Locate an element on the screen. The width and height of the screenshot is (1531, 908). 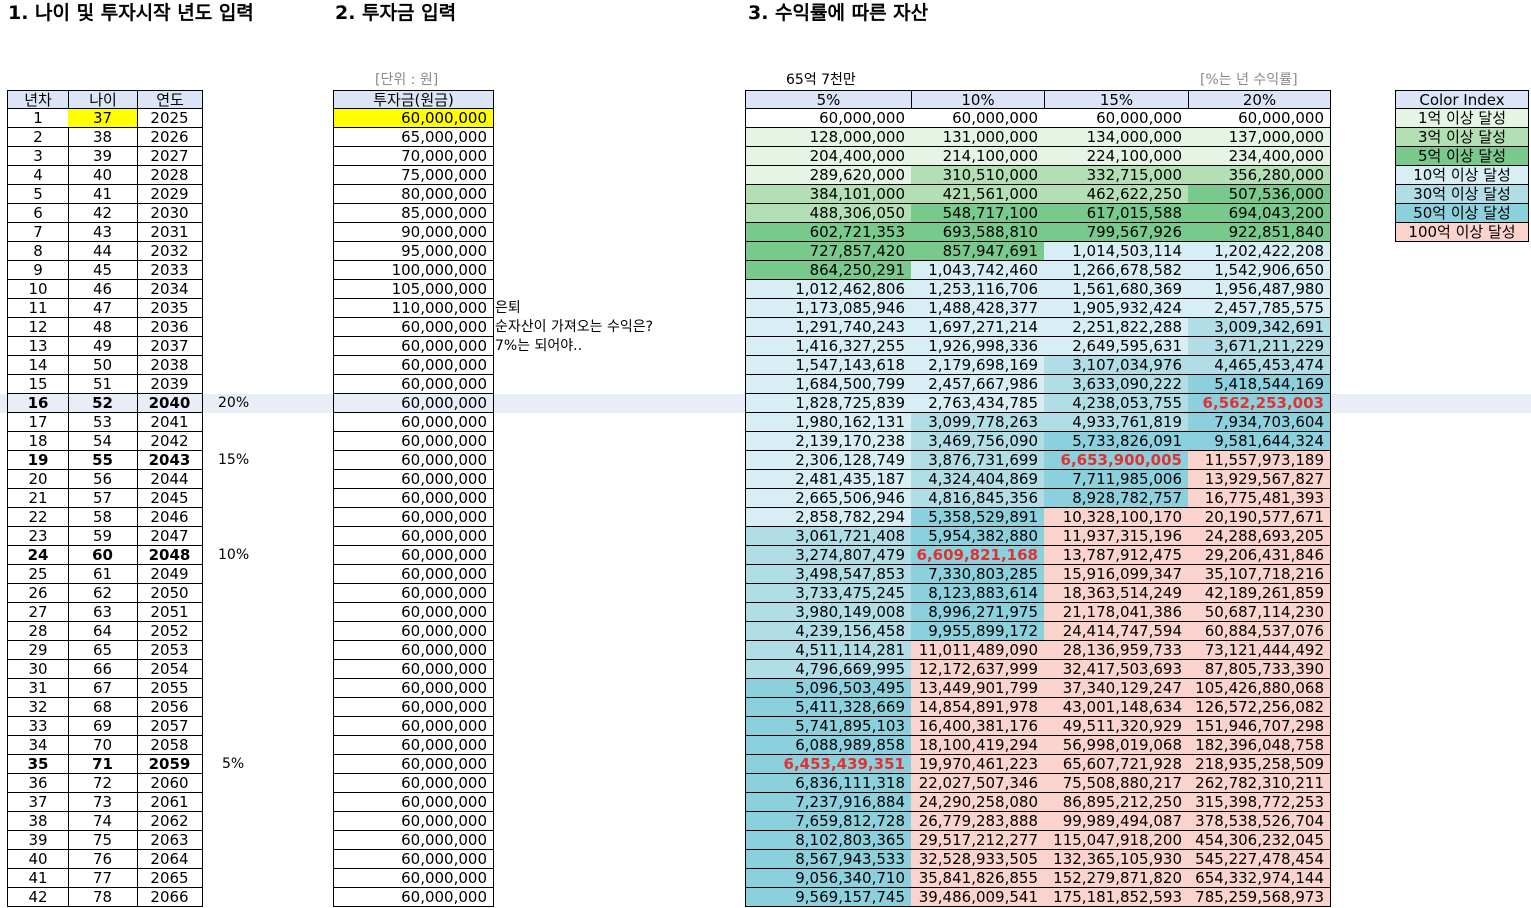
year-no-cell: 29 is located at coordinates (38, 650).